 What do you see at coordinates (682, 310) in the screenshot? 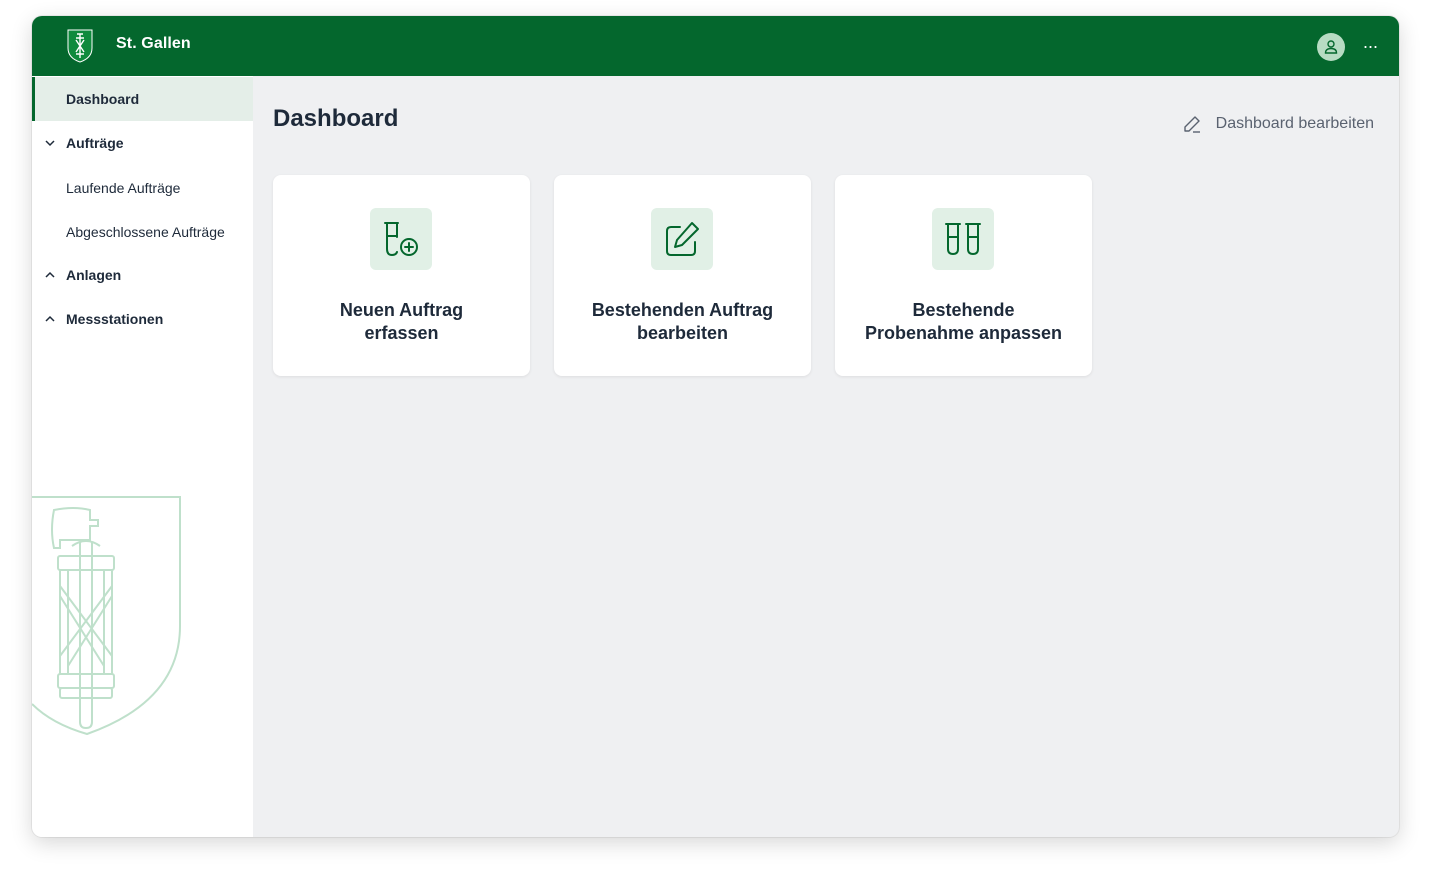
I see `card-title-line: Bestehenden Auftrag` at bounding box center [682, 310].